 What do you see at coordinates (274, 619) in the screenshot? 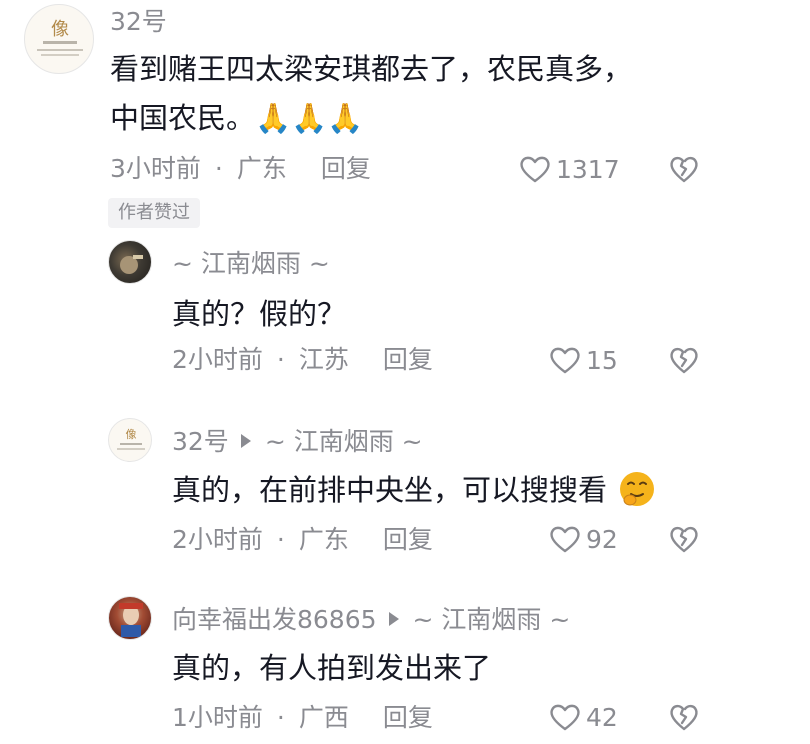
I see `reply-username: 向幸福出发86865` at bounding box center [274, 619].